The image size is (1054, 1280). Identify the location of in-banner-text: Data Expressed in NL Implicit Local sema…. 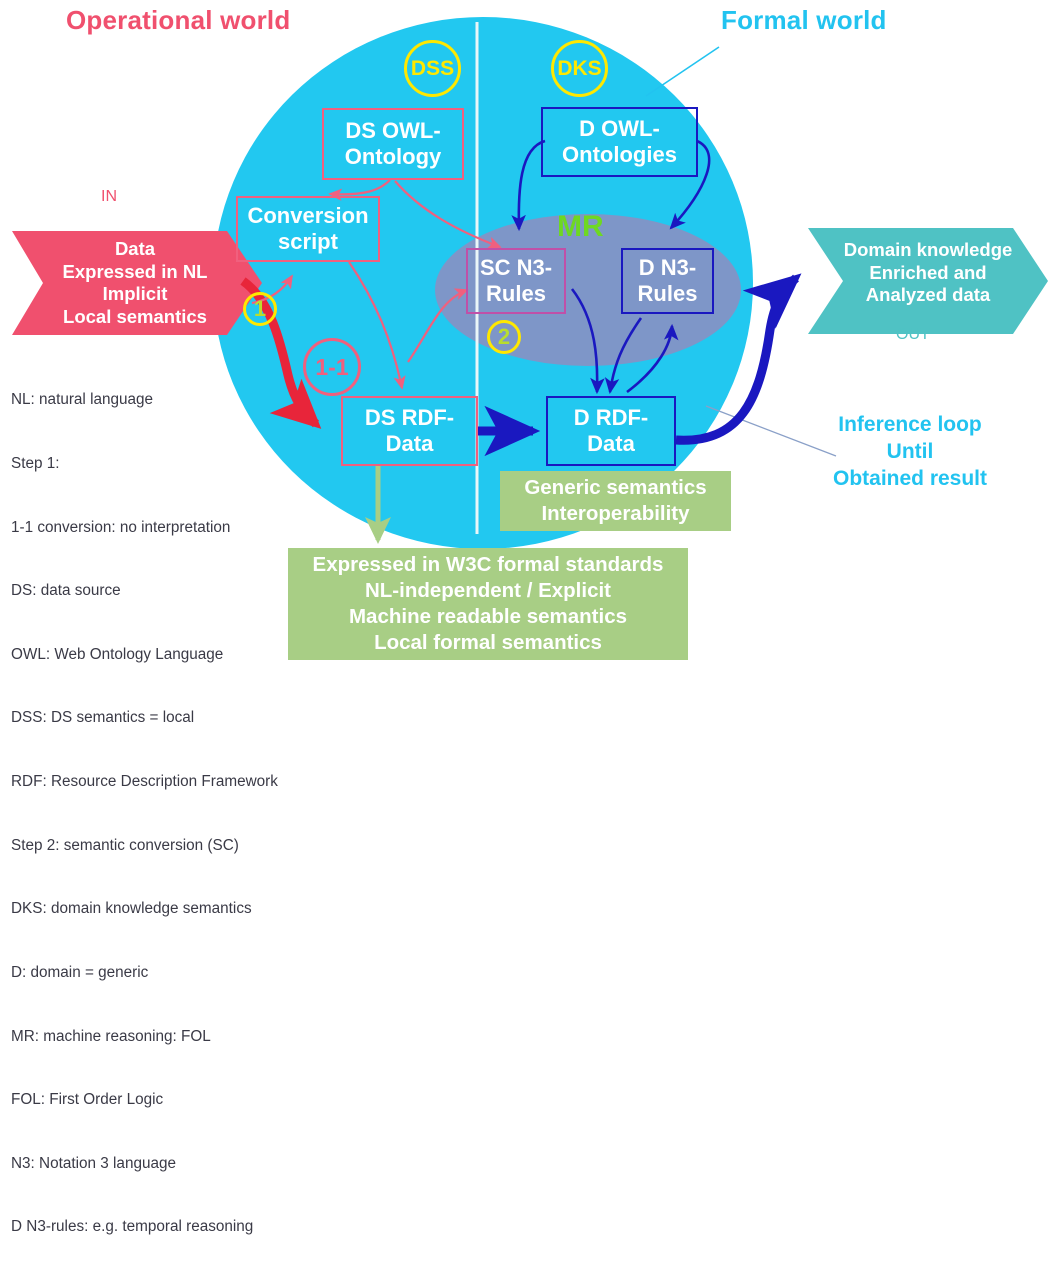
(135, 283).